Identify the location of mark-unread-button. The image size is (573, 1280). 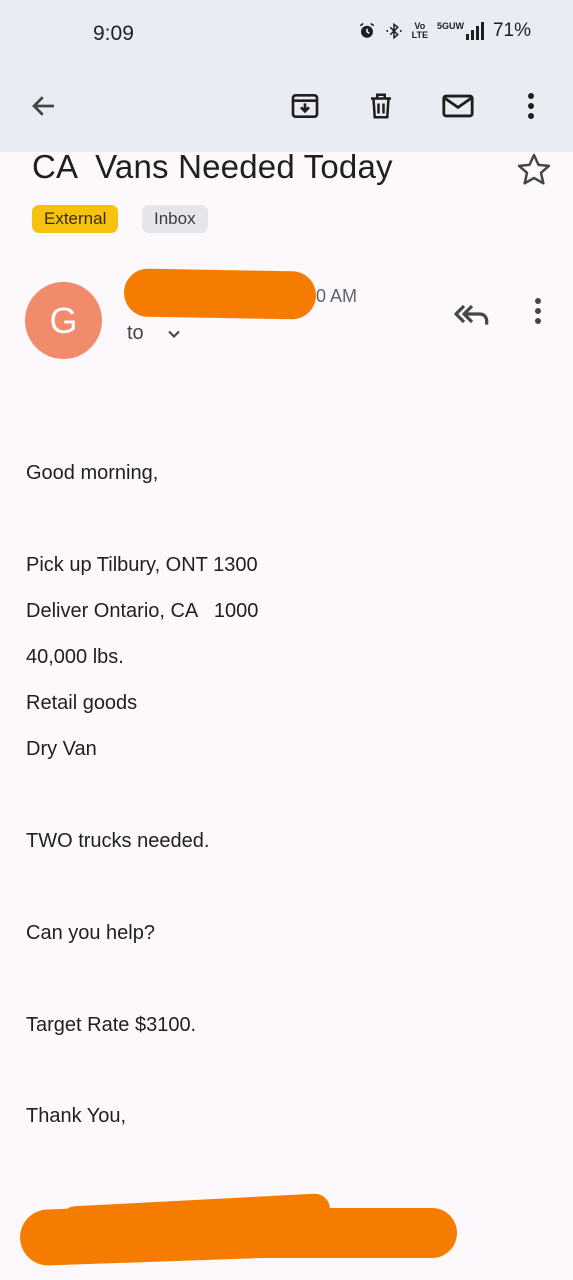
(458, 106).